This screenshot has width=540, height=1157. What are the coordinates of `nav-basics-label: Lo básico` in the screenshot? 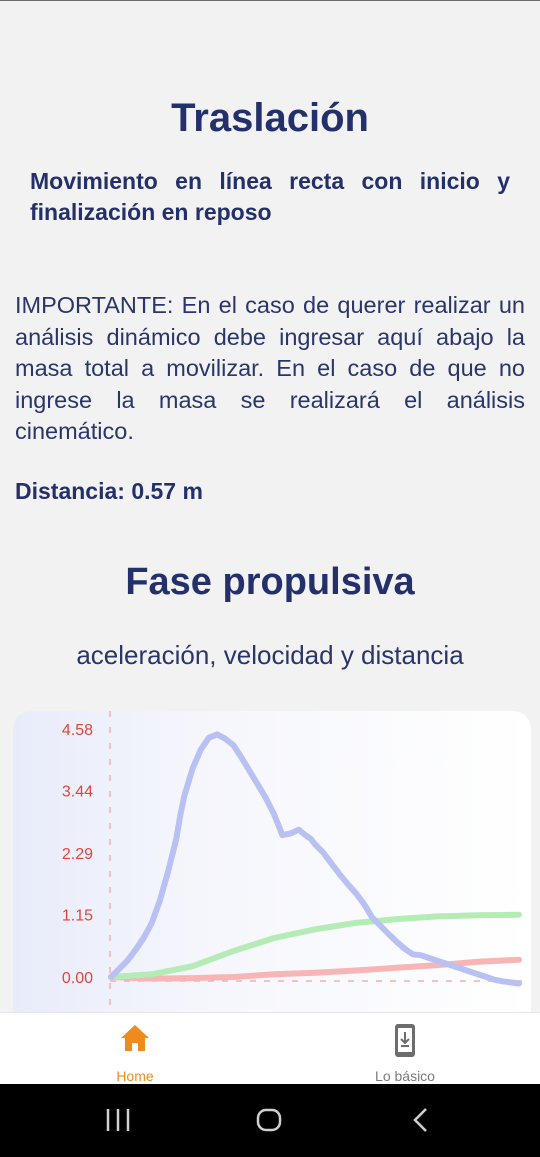 It's located at (405, 1076).